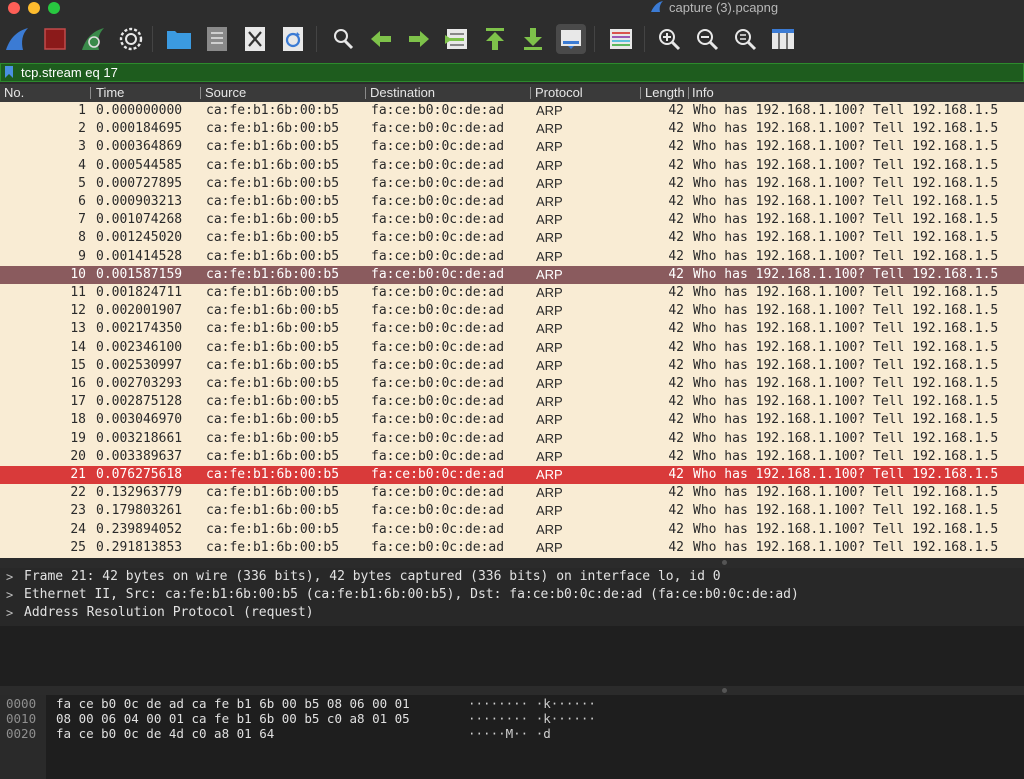  What do you see at coordinates (217, 39) in the screenshot?
I see `save-file-button` at bounding box center [217, 39].